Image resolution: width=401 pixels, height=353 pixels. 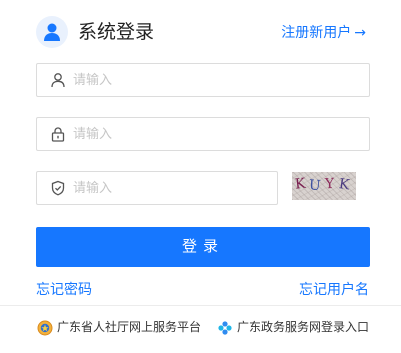 What do you see at coordinates (303, 327) in the screenshot?
I see `gov-service-label: 广东政务服务网登录入口` at bounding box center [303, 327].